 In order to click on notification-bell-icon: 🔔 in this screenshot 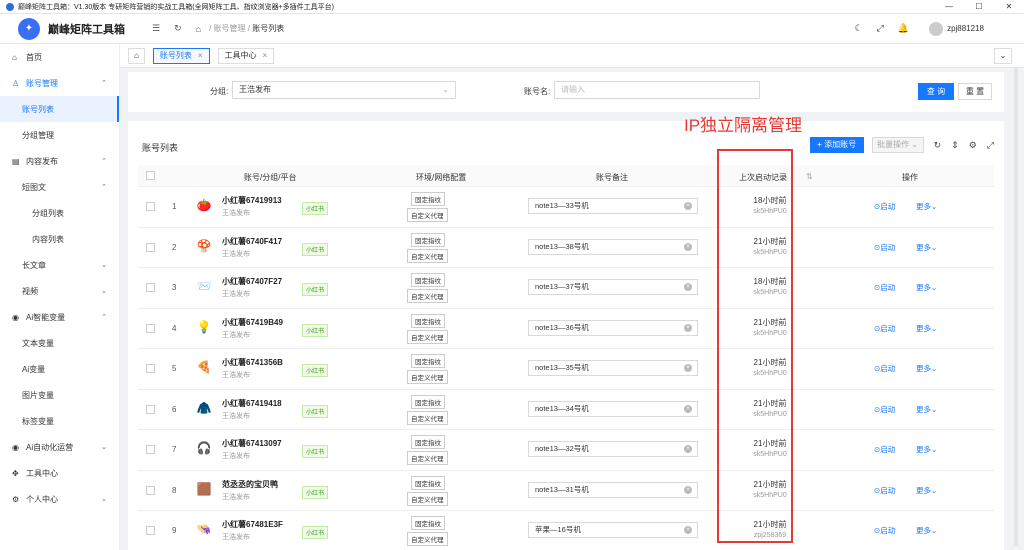, I will do `click(903, 28)`.